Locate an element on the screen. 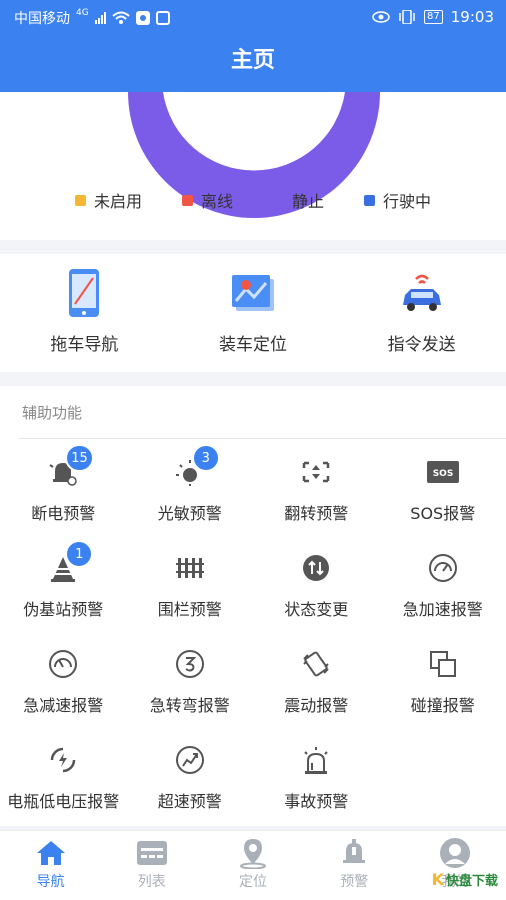 The width and height of the screenshot is (506, 900). collision-icon is located at coordinates (443, 664).